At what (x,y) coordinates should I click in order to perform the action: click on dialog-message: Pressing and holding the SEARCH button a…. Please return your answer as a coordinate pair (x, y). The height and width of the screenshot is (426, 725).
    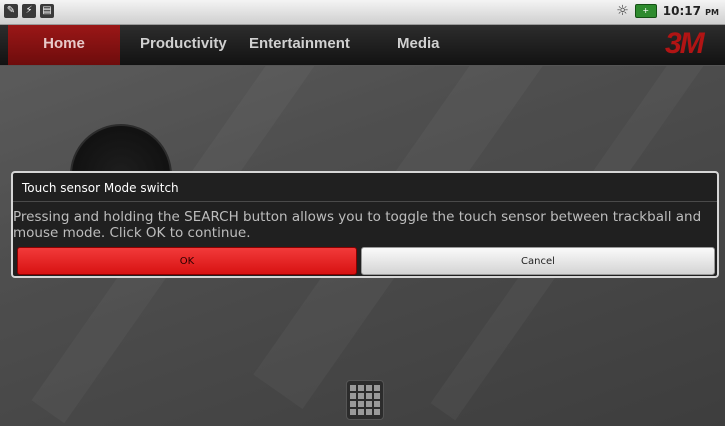
    Looking at the image, I should click on (357, 225).